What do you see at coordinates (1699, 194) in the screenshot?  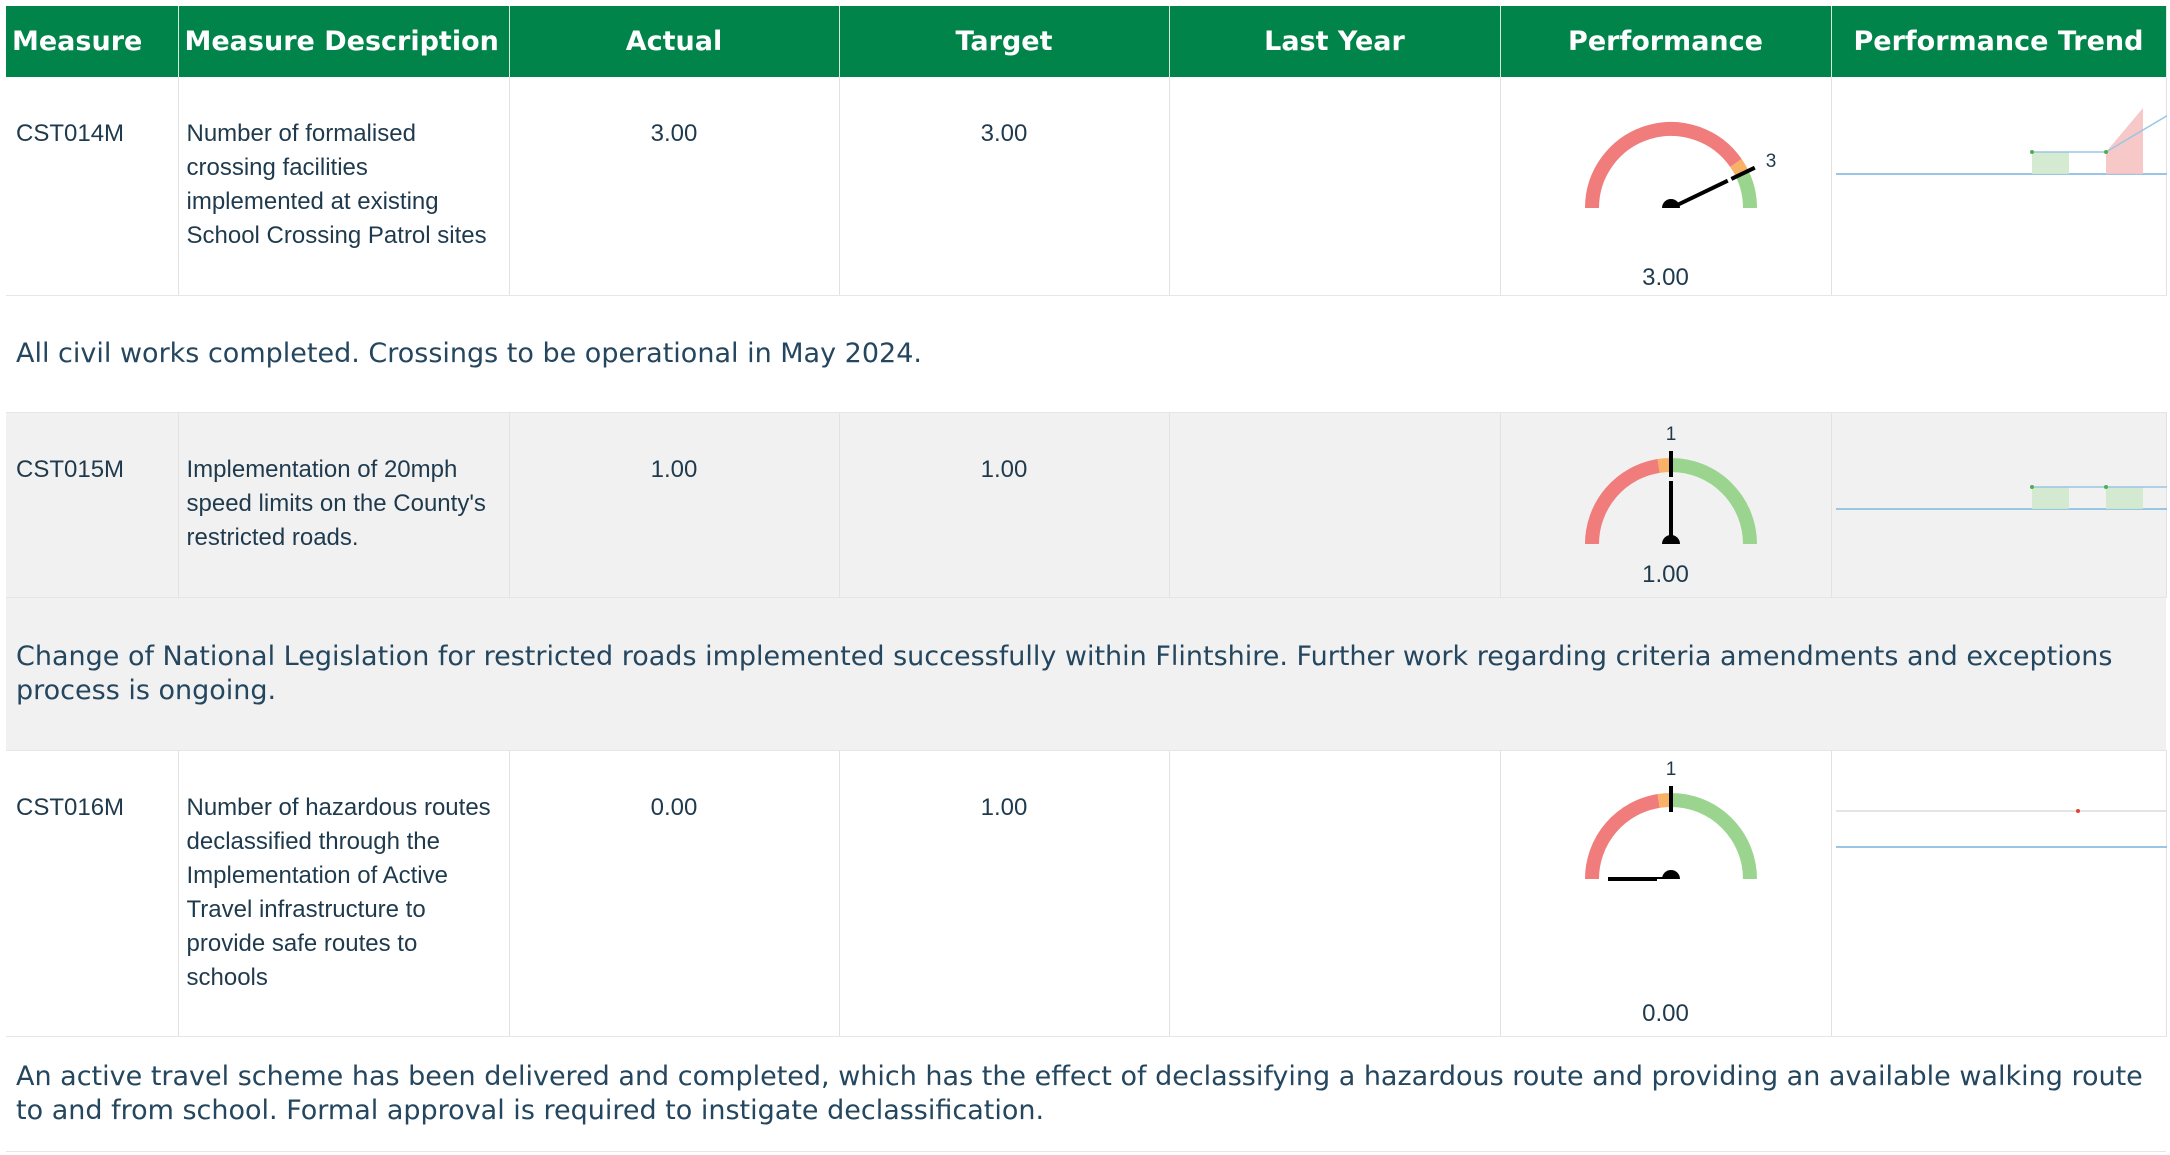 I see `gauge-needle` at bounding box center [1699, 194].